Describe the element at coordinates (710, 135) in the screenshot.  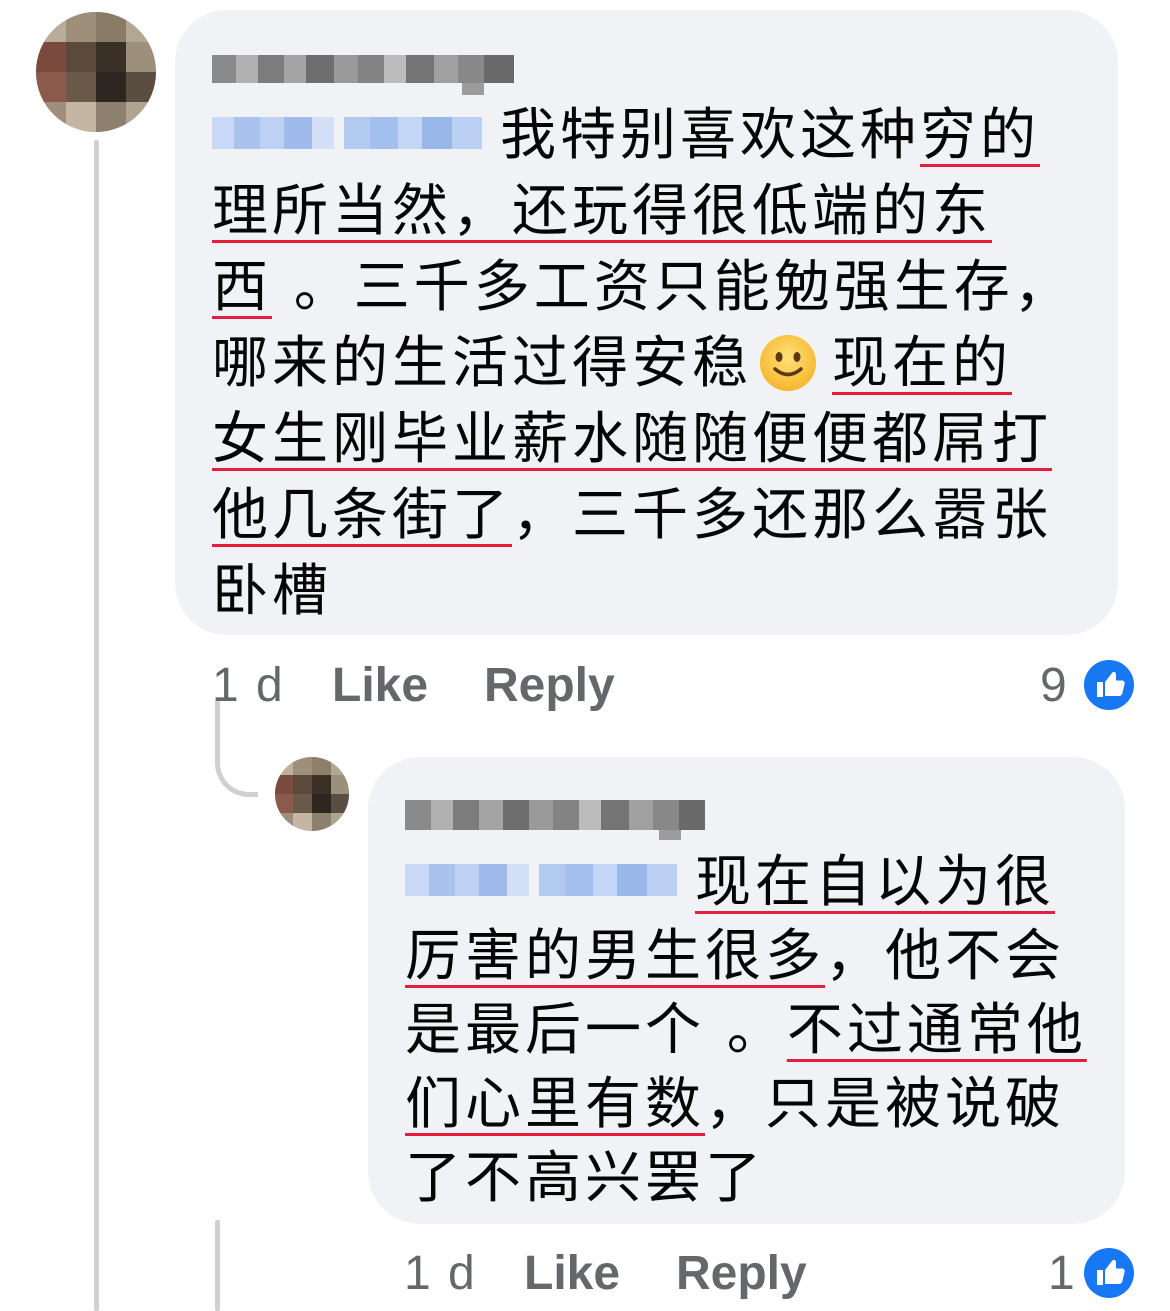
I see `comment-text-seg: 我特别喜欢这种` at that location.